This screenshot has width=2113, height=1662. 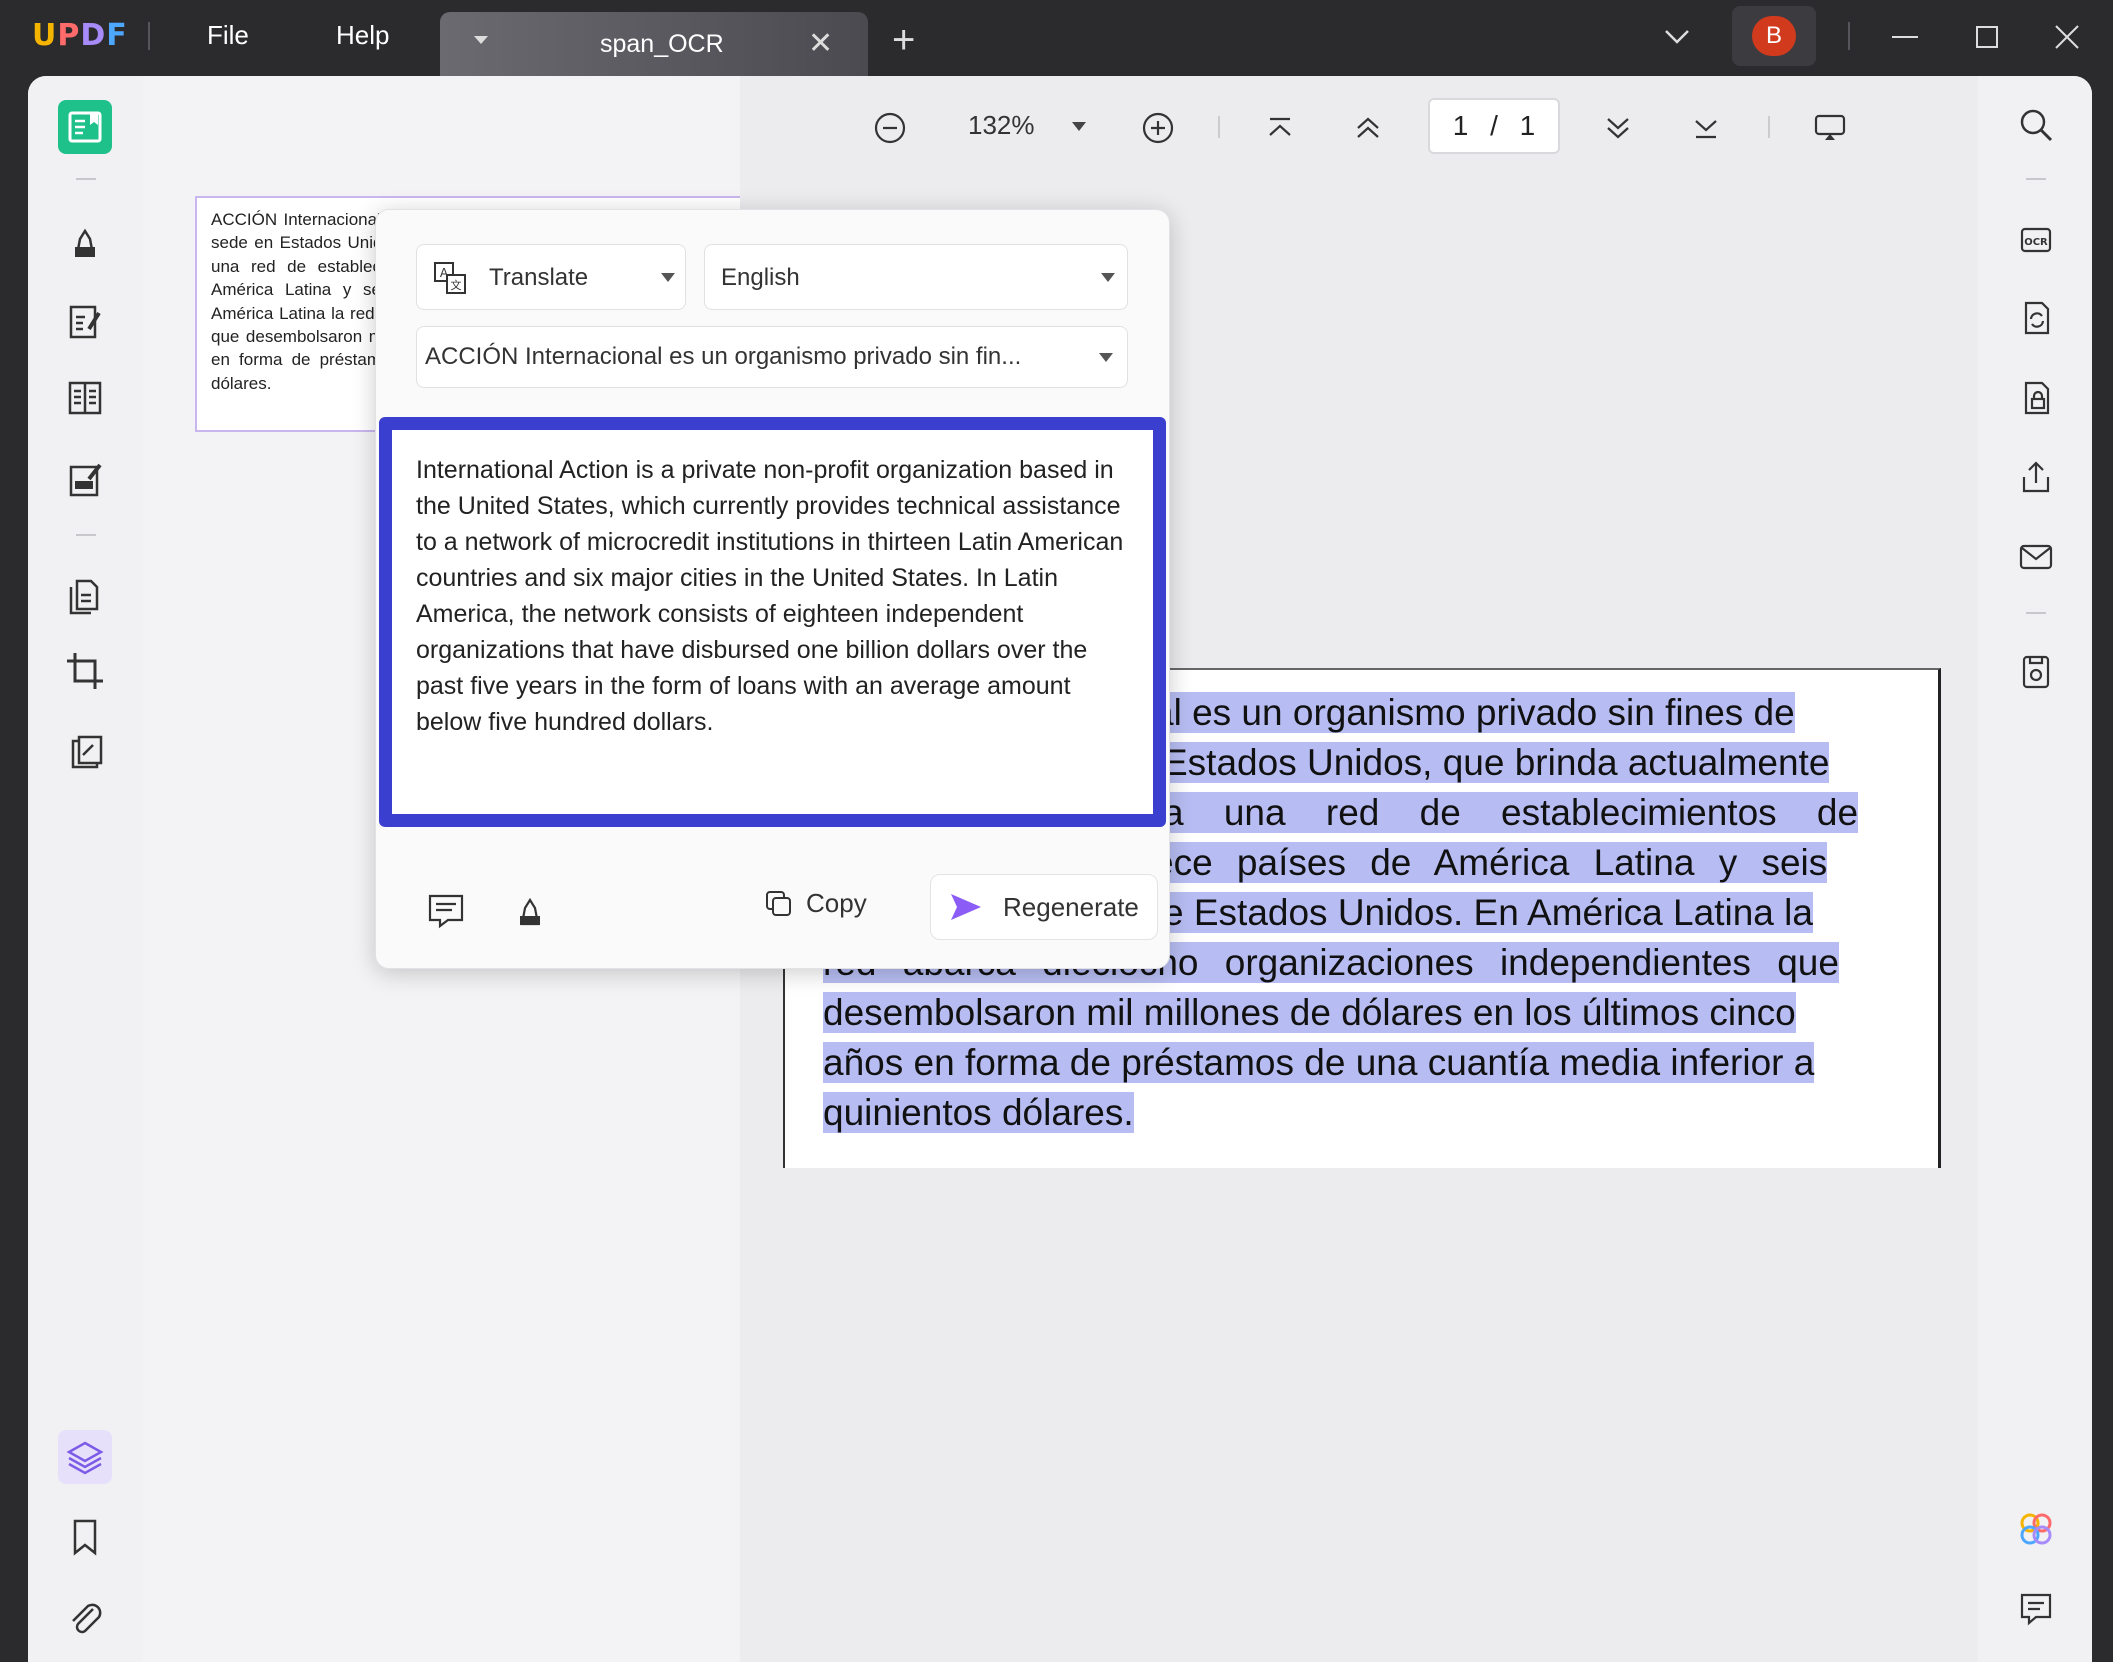 What do you see at coordinates (1490, 862) in the screenshot?
I see `text-line: ece países de América Latina y seis` at bounding box center [1490, 862].